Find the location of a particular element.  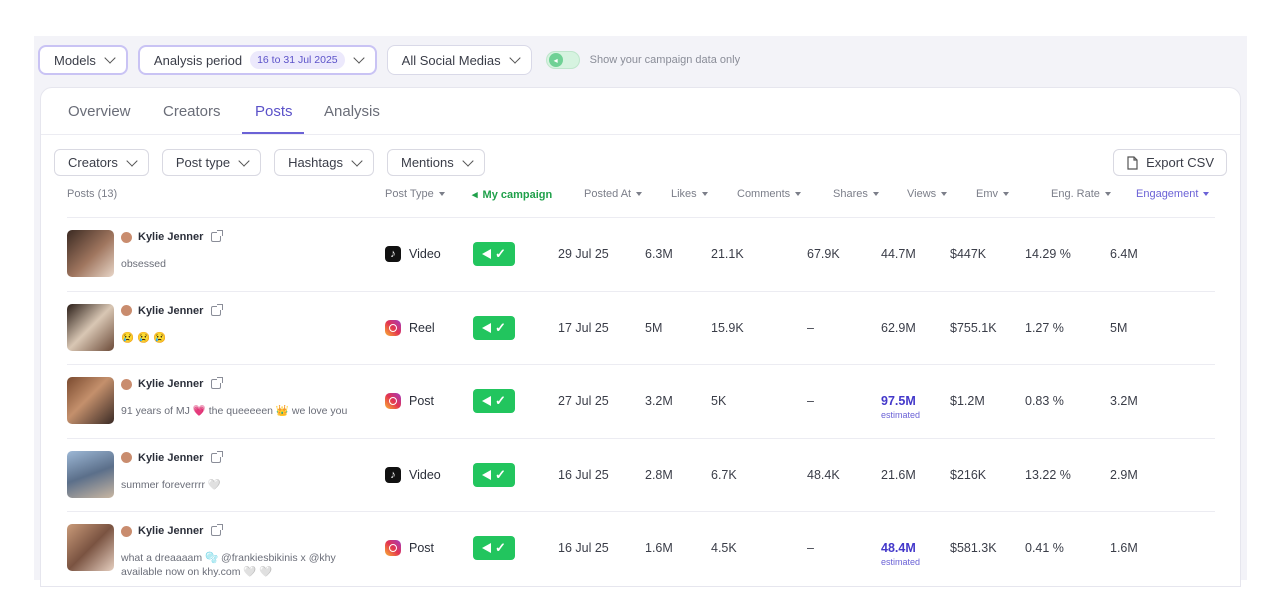

eng-rate-value: 0.41 % is located at coordinates (1044, 548).